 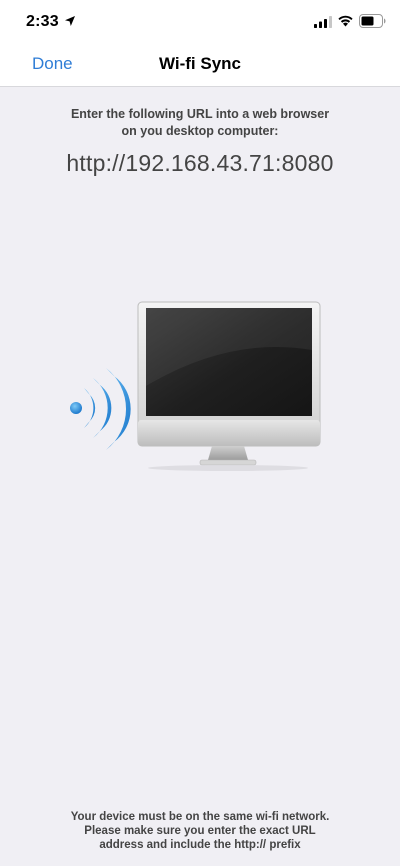 I want to click on location-arrow-icon, so click(x=70, y=21).